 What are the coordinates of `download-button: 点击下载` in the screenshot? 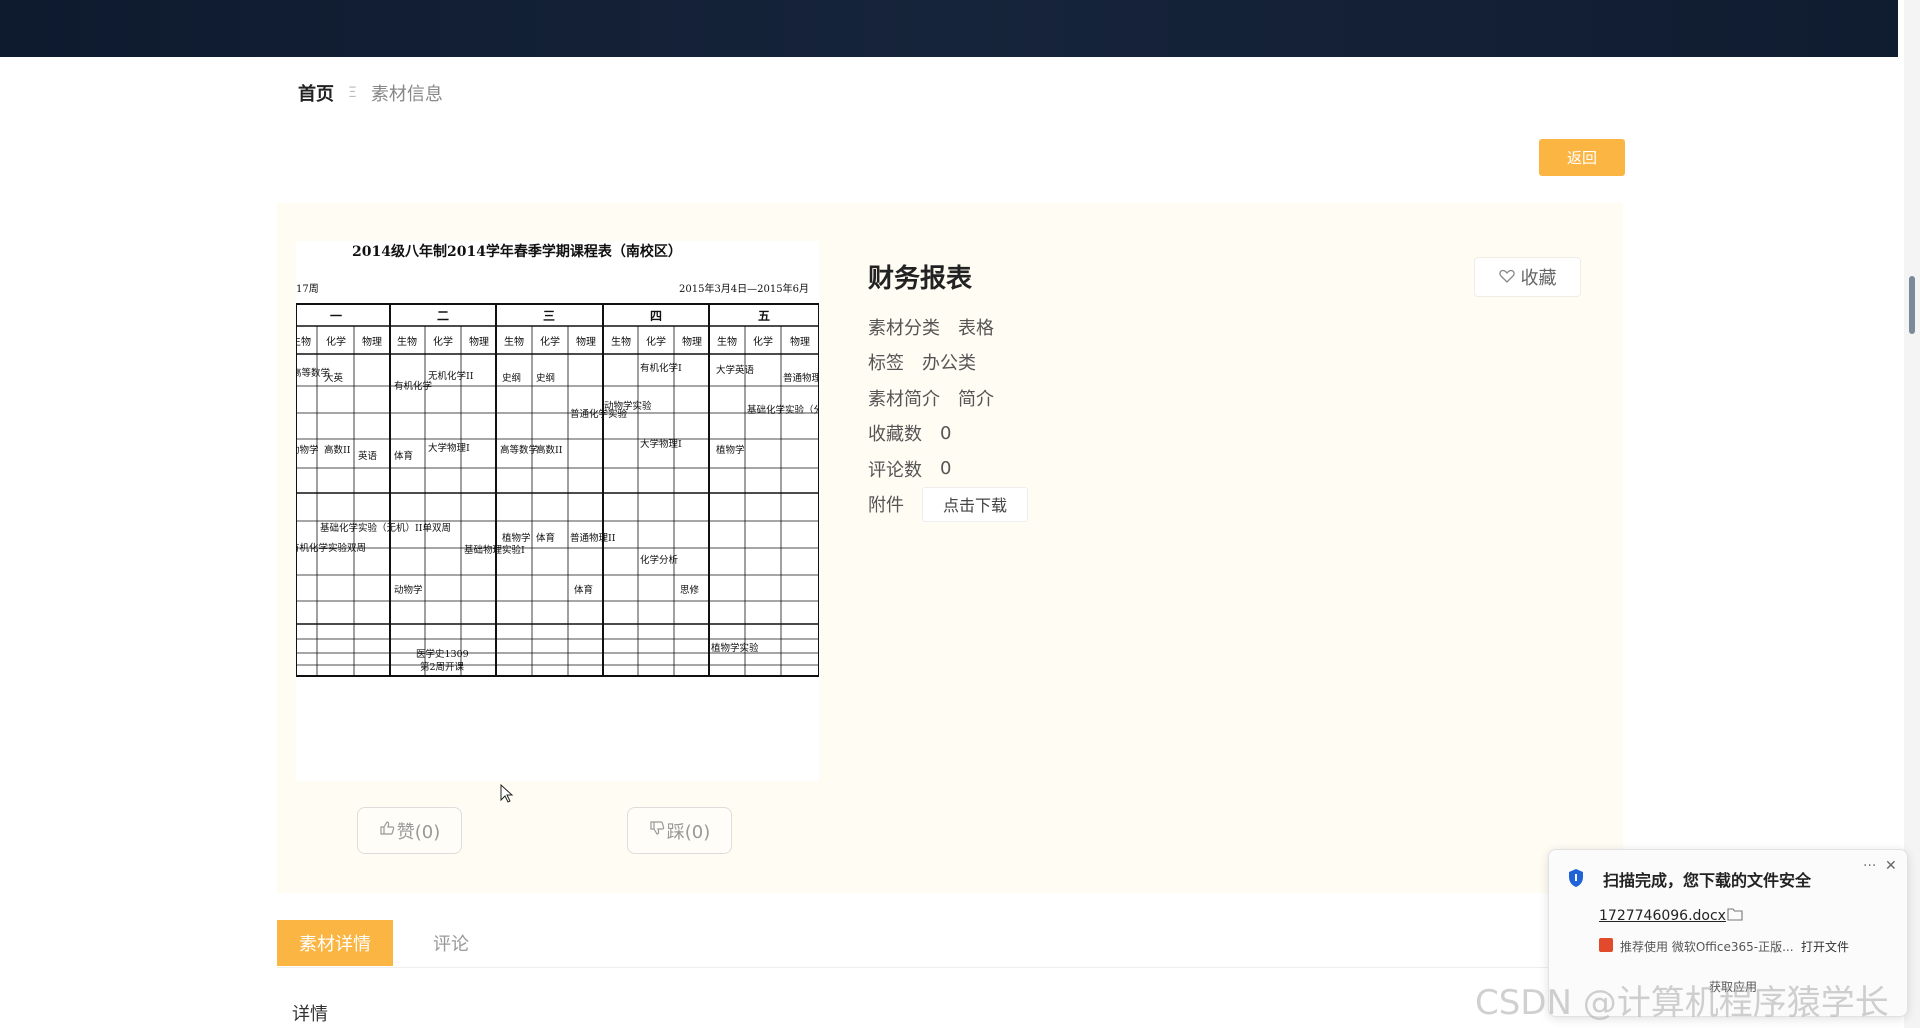 It's located at (975, 504).